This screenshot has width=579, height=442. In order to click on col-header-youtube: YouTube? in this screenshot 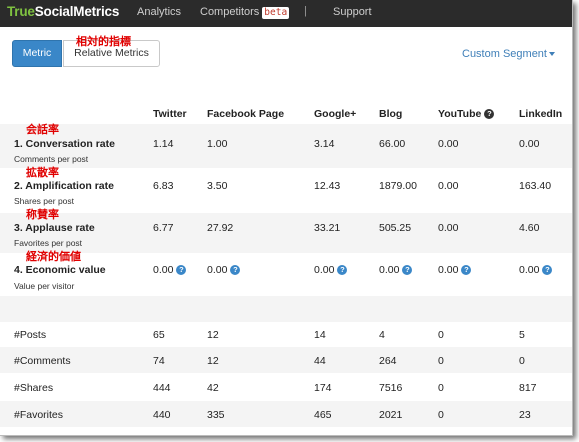, I will do `click(466, 114)`.